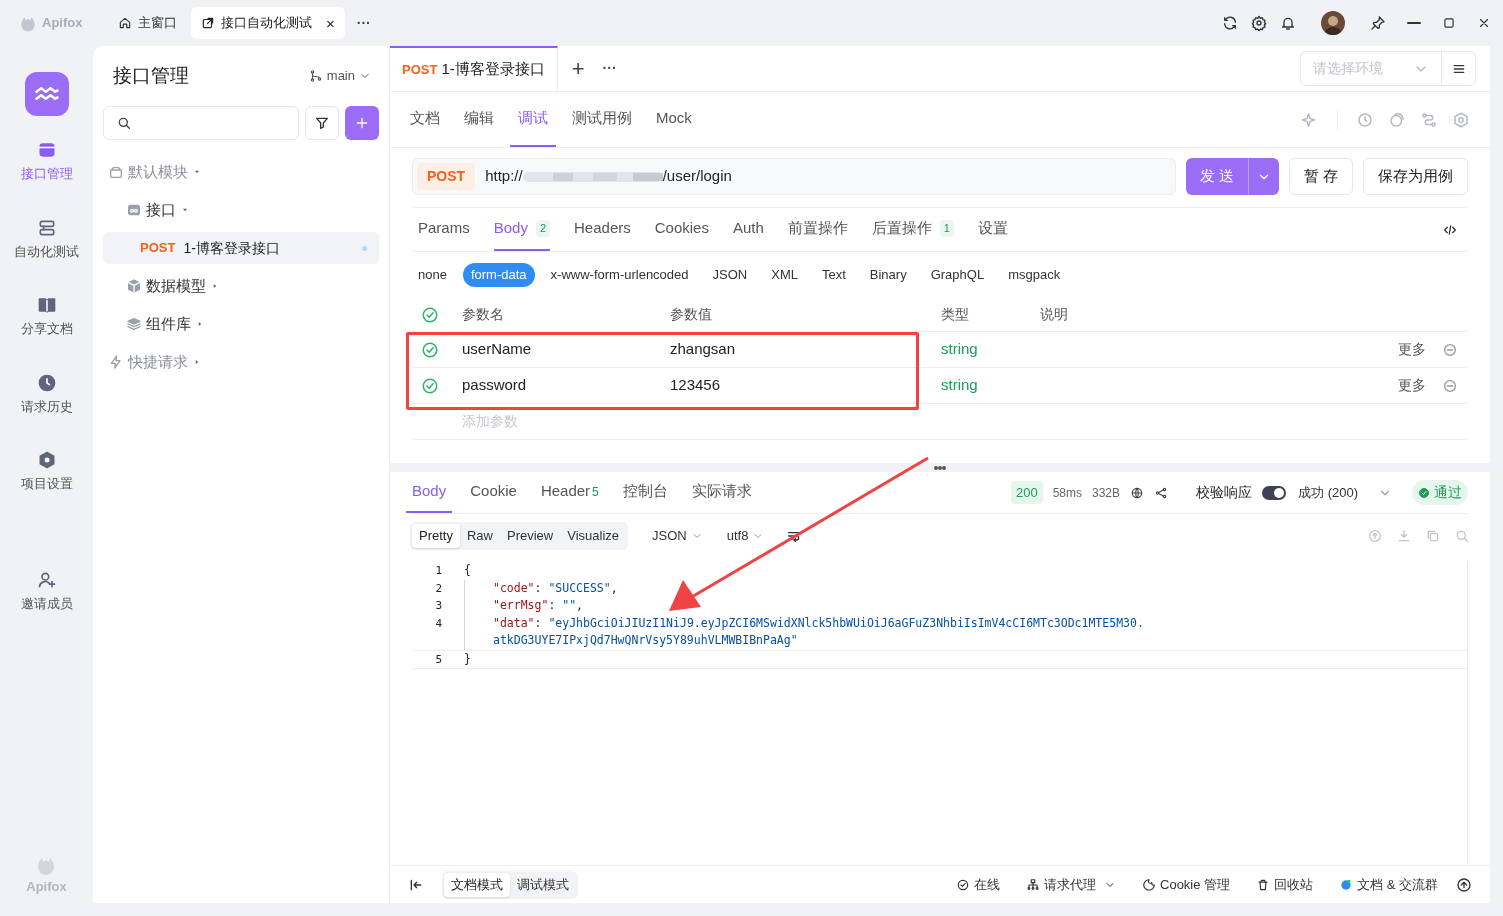  I want to click on status-bar-item: 回收站, so click(1285, 884).